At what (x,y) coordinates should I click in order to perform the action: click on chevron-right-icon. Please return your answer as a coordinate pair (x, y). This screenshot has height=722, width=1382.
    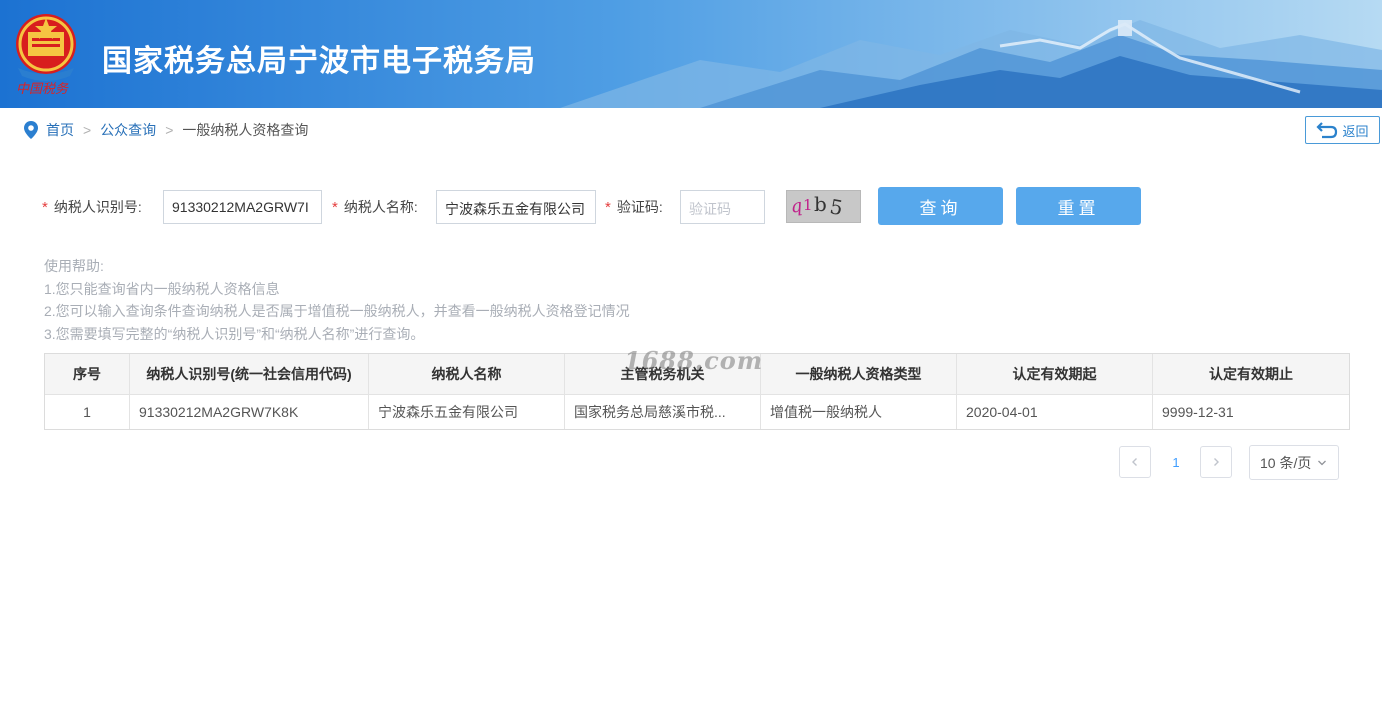
    Looking at the image, I should click on (1216, 462).